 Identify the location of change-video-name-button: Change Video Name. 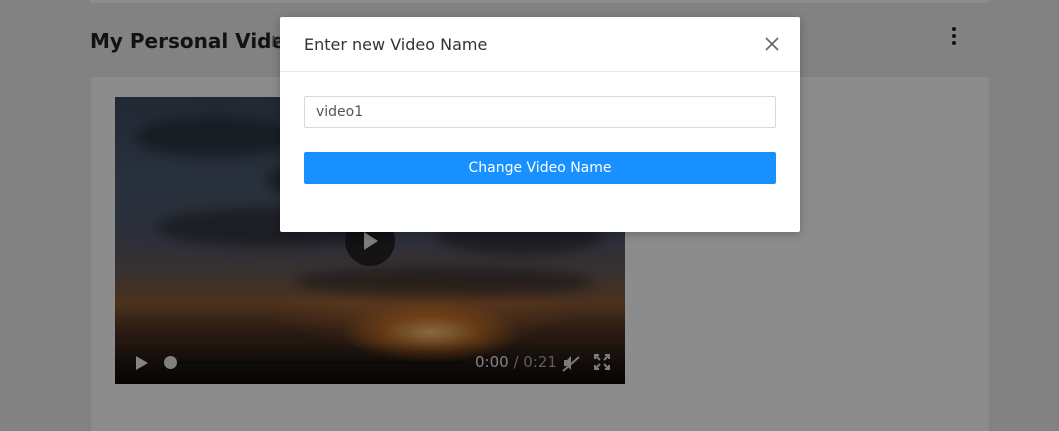
(540, 168).